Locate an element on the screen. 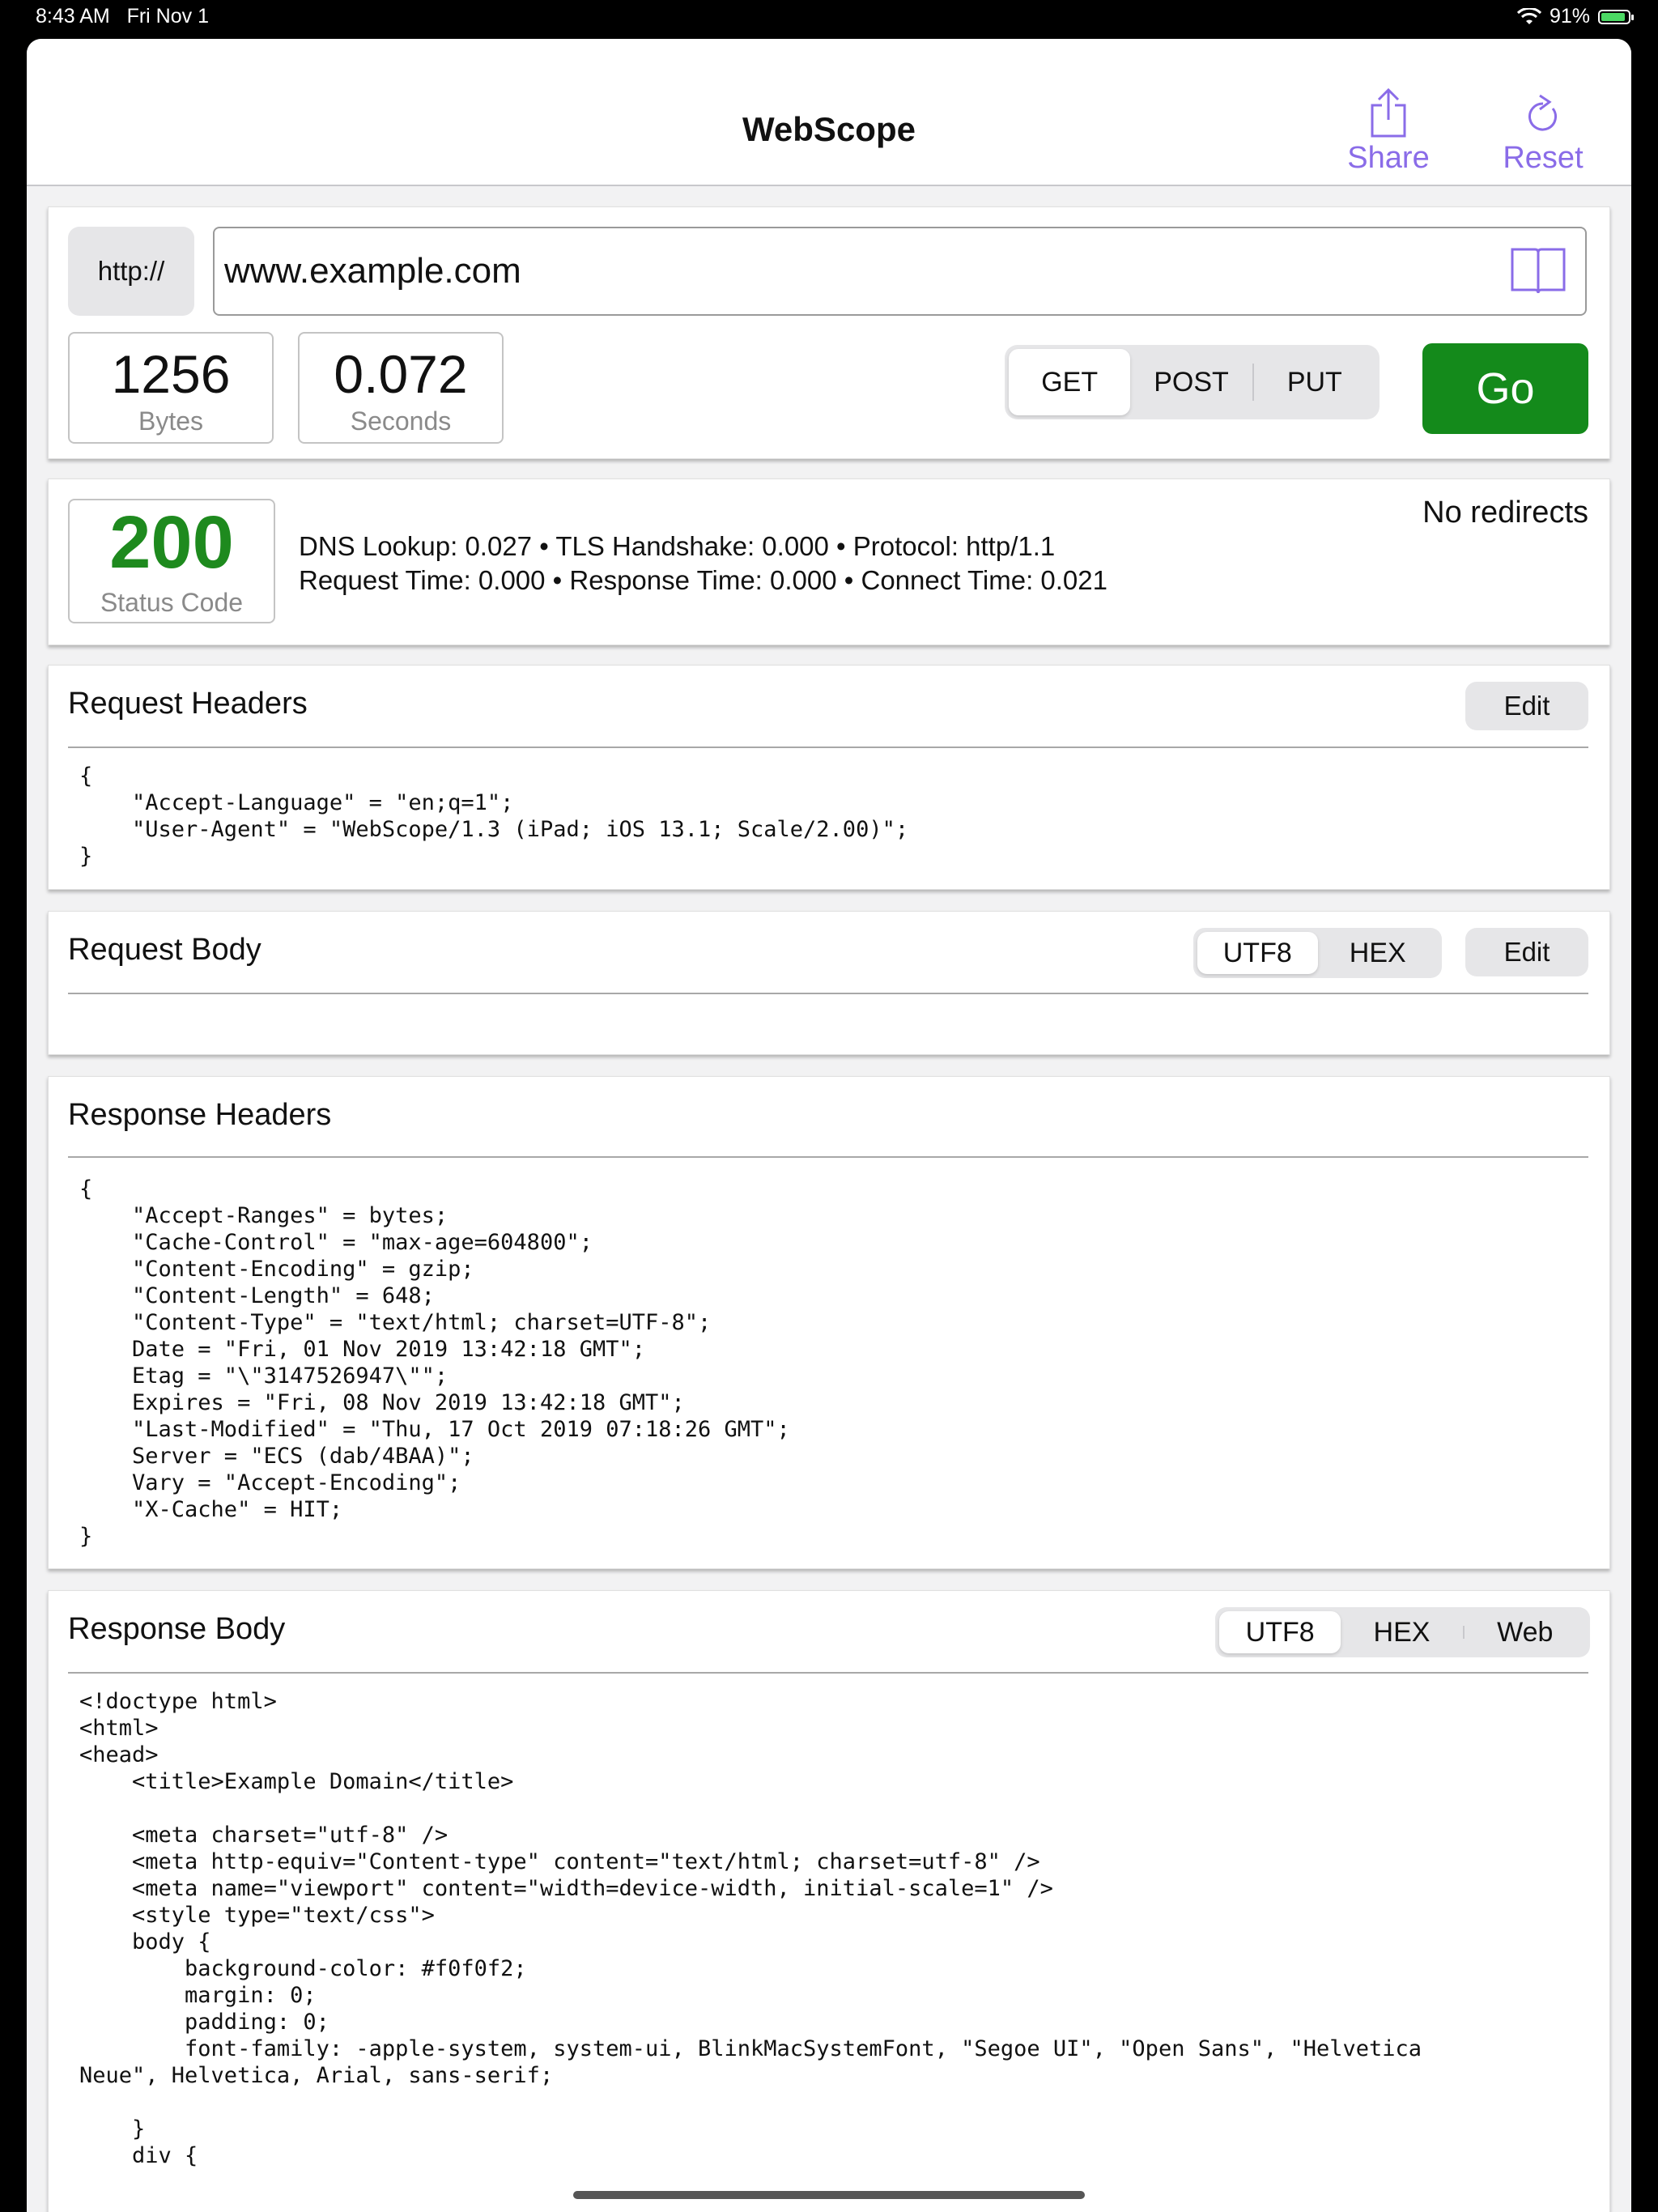  request-body-encoding-selector: UTF8 HEX is located at coordinates (1317, 953).